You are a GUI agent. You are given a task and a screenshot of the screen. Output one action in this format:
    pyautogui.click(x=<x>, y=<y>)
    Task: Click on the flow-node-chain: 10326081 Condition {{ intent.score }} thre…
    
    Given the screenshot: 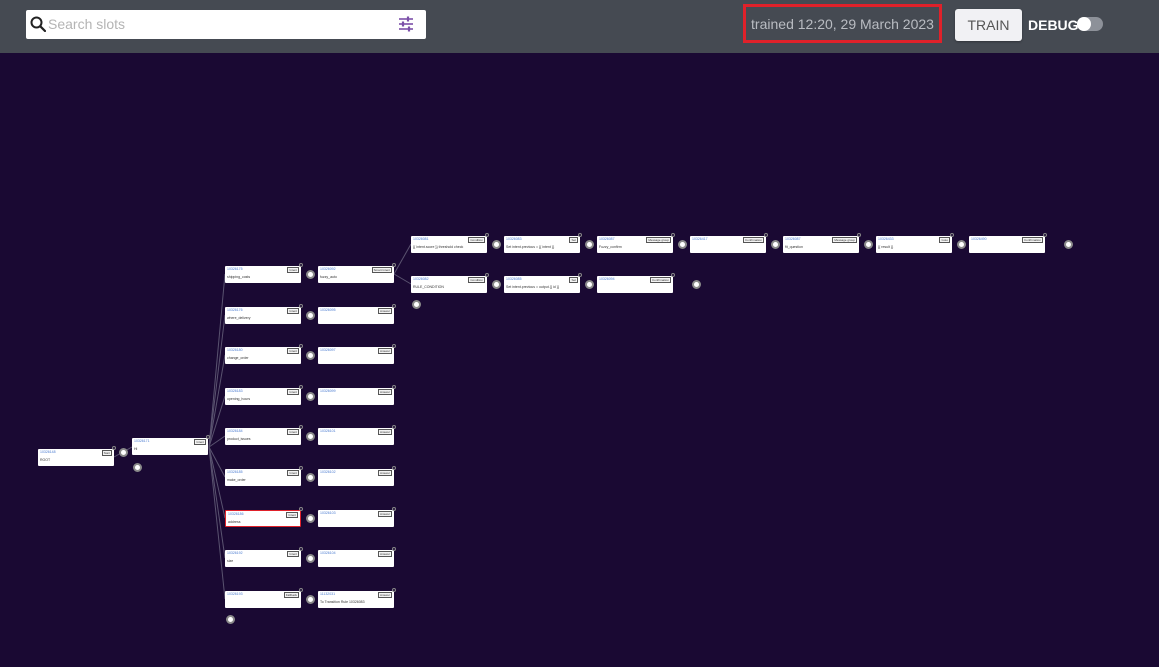 What is the action you would take?
    pyautogui.click(x=449, y=244)
    